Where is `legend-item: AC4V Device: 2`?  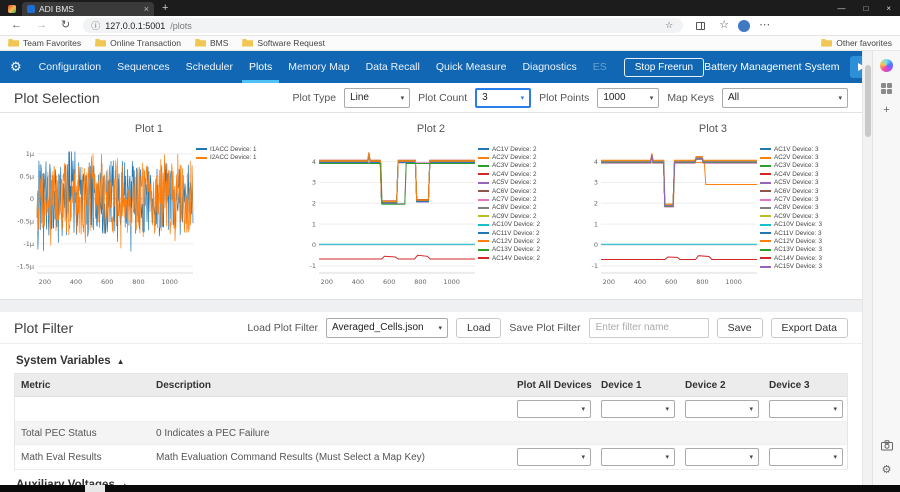
legend-item: AC4V Device: 2 is located at coordinates (522, 174).